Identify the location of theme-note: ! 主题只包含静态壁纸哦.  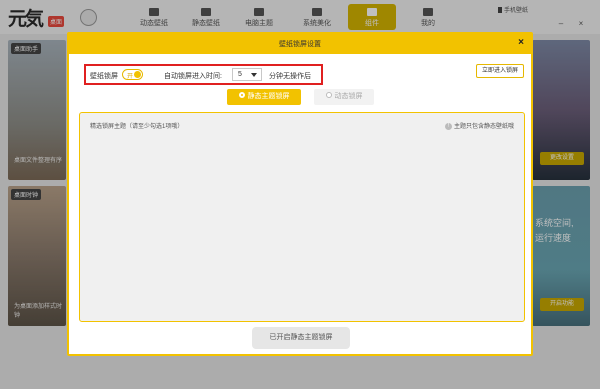
(479, 125).